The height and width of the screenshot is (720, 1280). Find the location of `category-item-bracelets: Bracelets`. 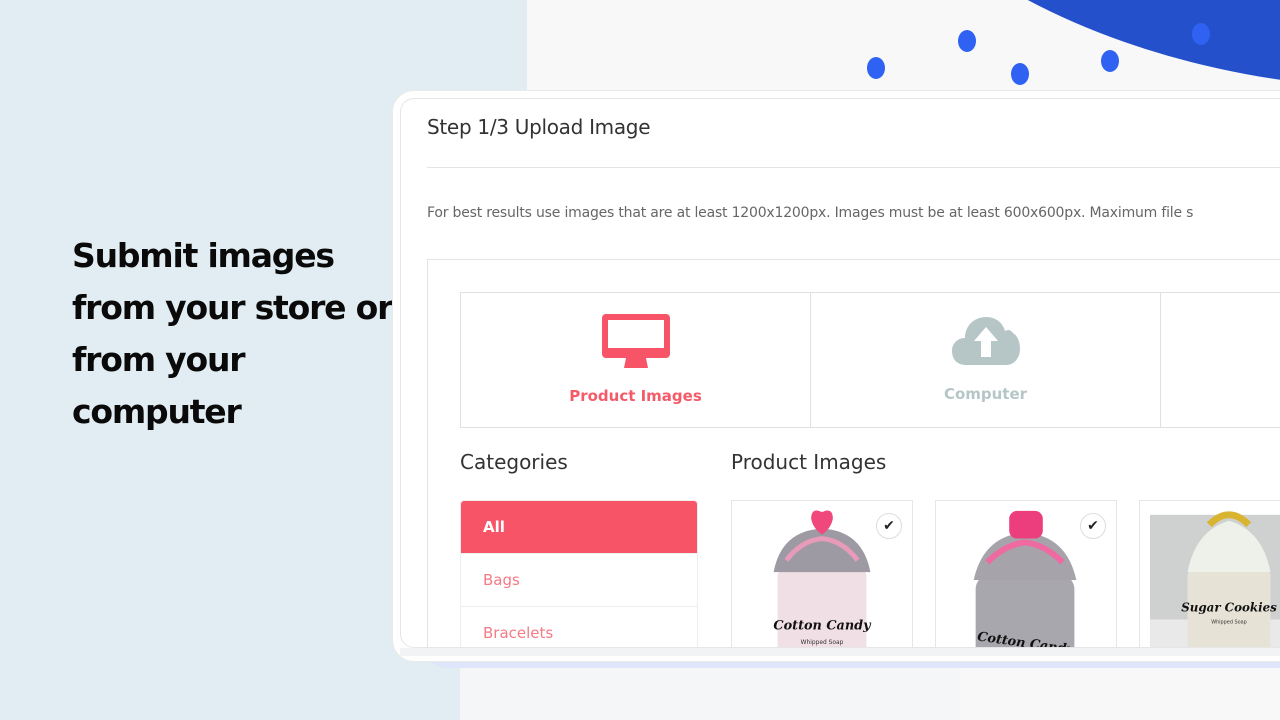

category-item-bracelets: Bracelets is located at coordinates (579, 627).